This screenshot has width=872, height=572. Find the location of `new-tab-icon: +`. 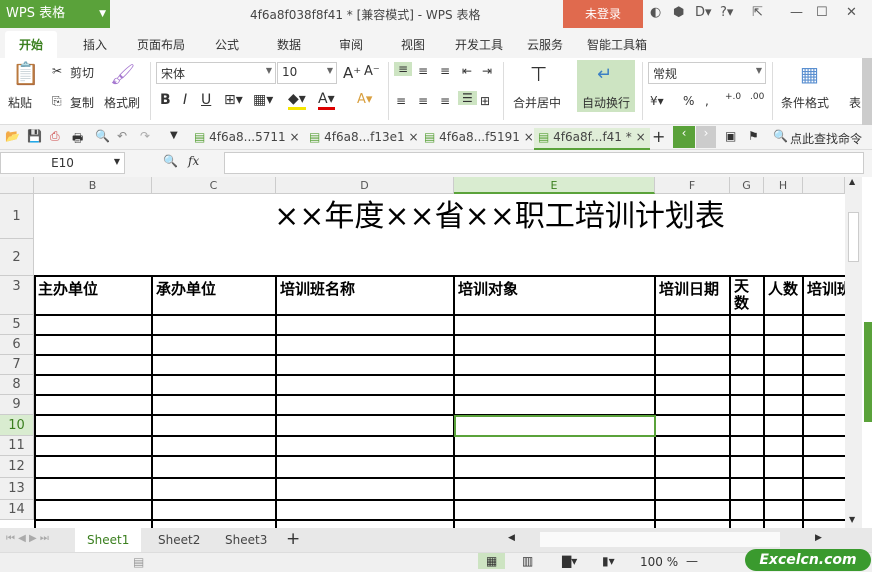

new-tab-icon: + is located at coordinates (658, 136).